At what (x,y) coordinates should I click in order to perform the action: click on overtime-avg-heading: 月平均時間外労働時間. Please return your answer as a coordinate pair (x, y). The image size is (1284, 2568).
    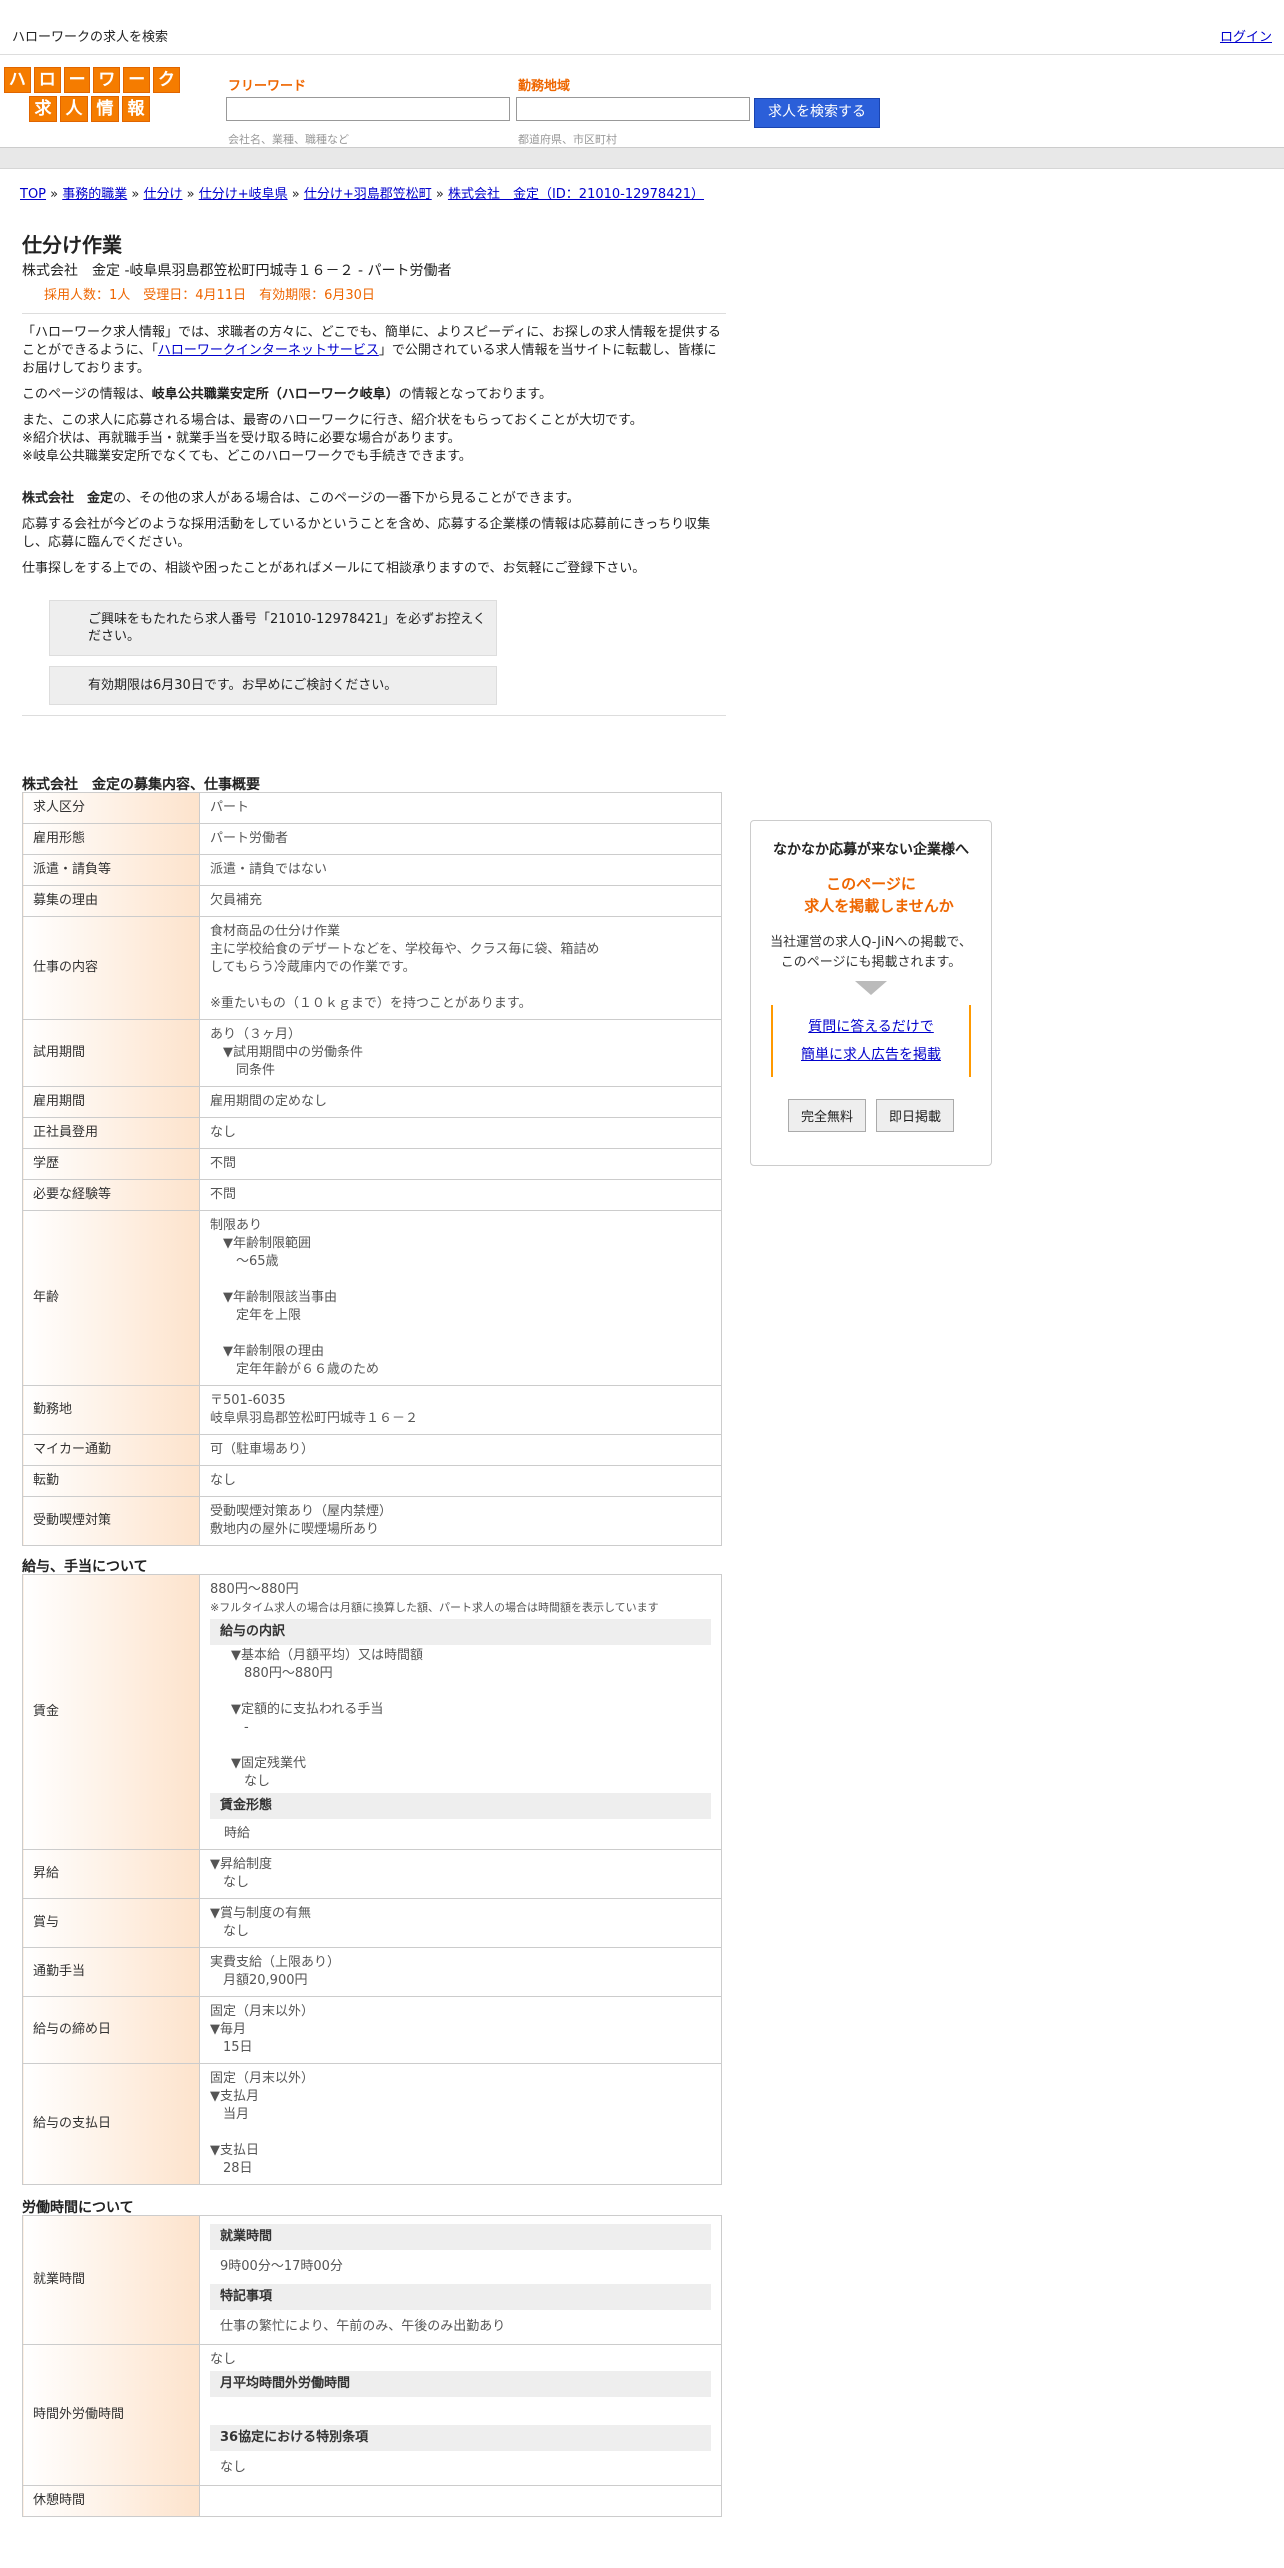
    Looking at the image, I should click on (460, 2384).